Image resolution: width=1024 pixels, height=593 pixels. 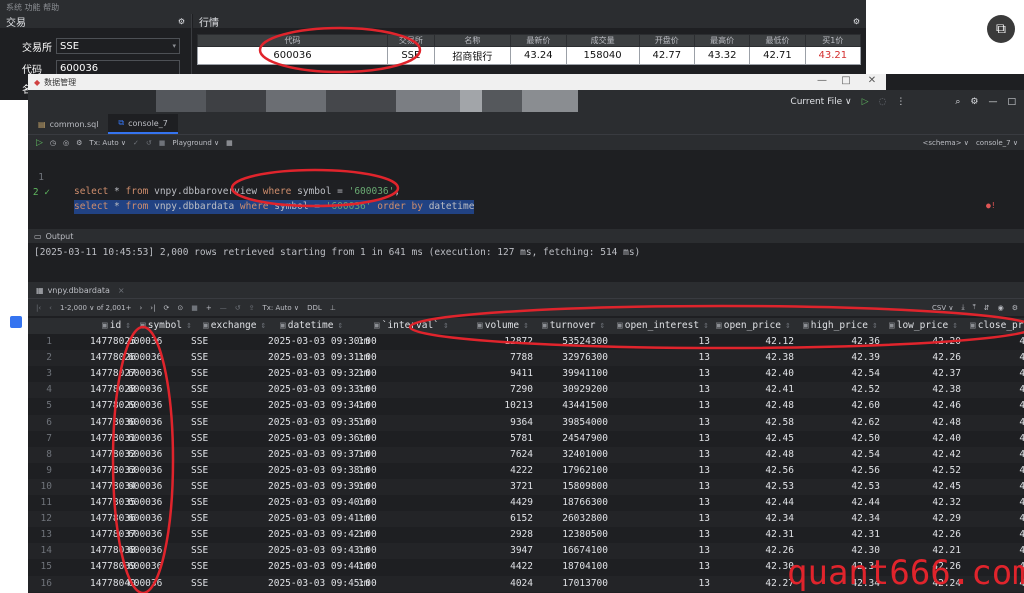 What do you see at coordinates (1021, 439) in the screenshot?
I see `cell-close_price: 42.45` at bounding box center [1021, 439].